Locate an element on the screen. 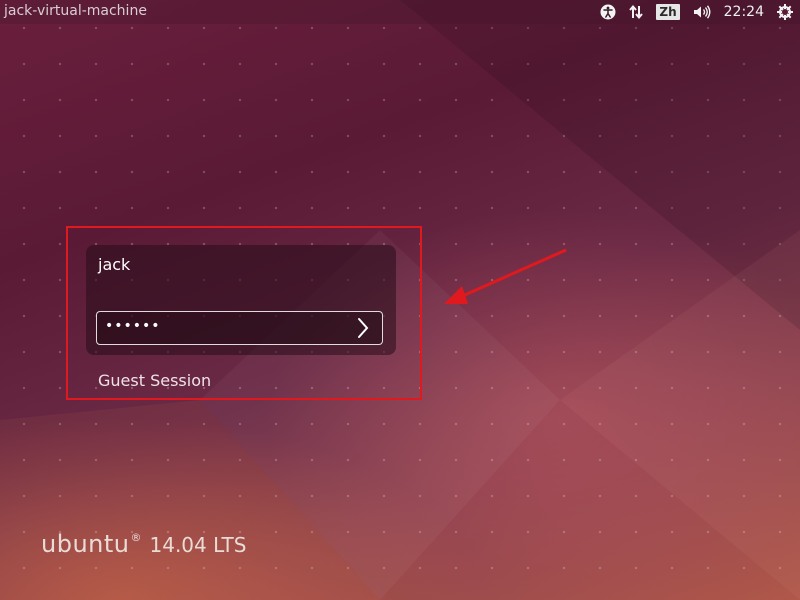 This screenshot has height=600, width=800. submit-arrow-icon is located at coordinates (363, 328).